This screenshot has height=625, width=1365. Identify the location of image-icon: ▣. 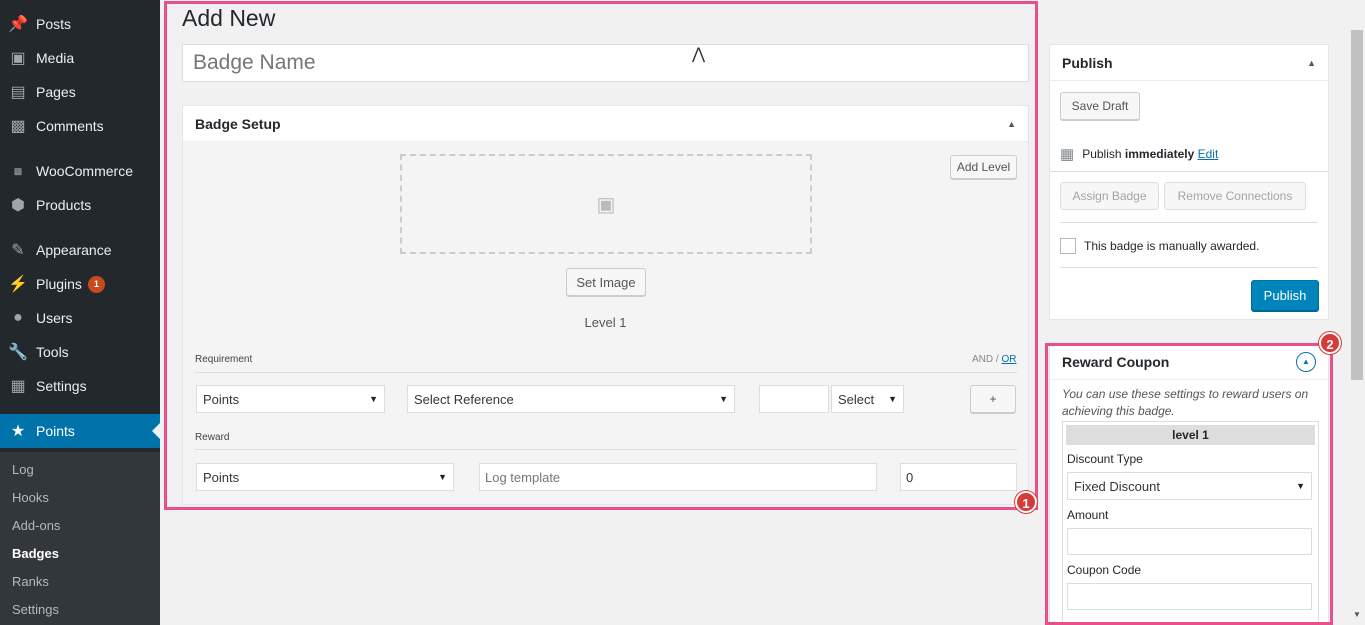
(606, 204).